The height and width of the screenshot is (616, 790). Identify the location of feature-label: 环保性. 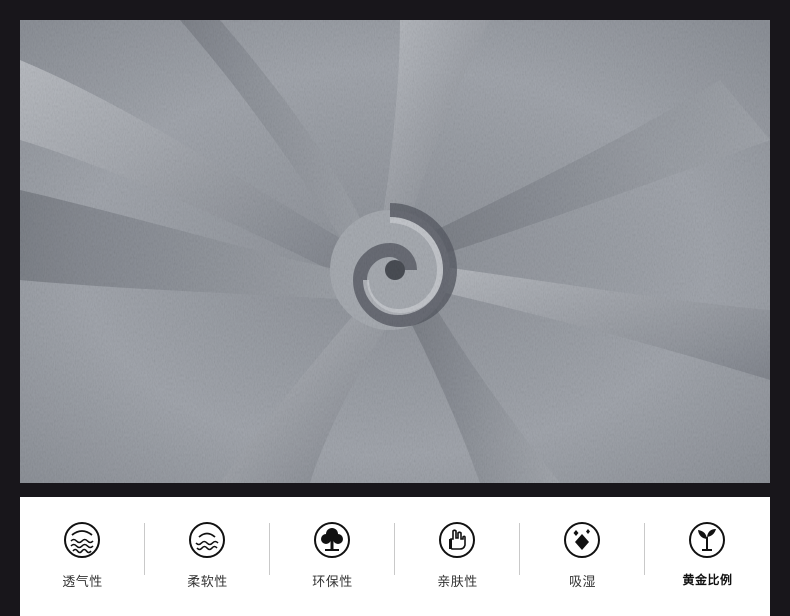
(332, 582).